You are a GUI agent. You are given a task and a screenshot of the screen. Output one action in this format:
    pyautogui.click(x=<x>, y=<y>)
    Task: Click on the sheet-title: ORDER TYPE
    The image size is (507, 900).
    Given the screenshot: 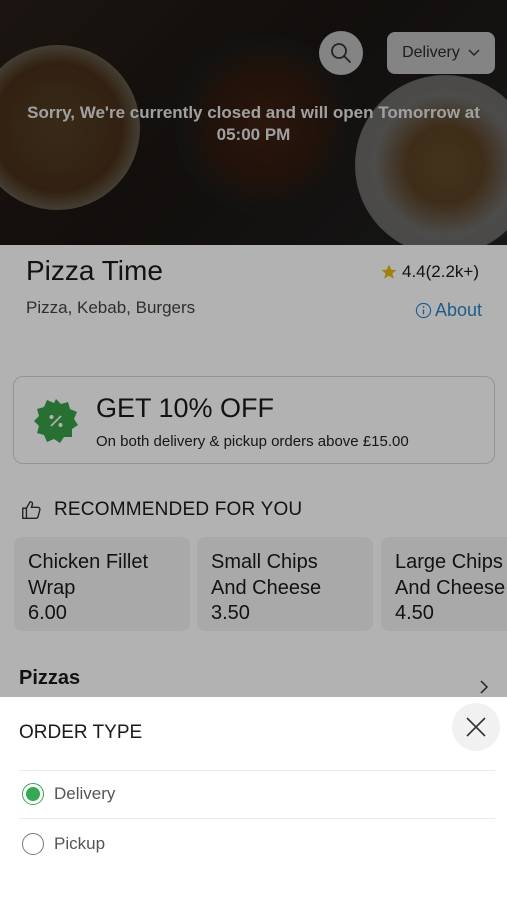 What is the action you would take?
    pyautogui.click(x=81, y=732)
    